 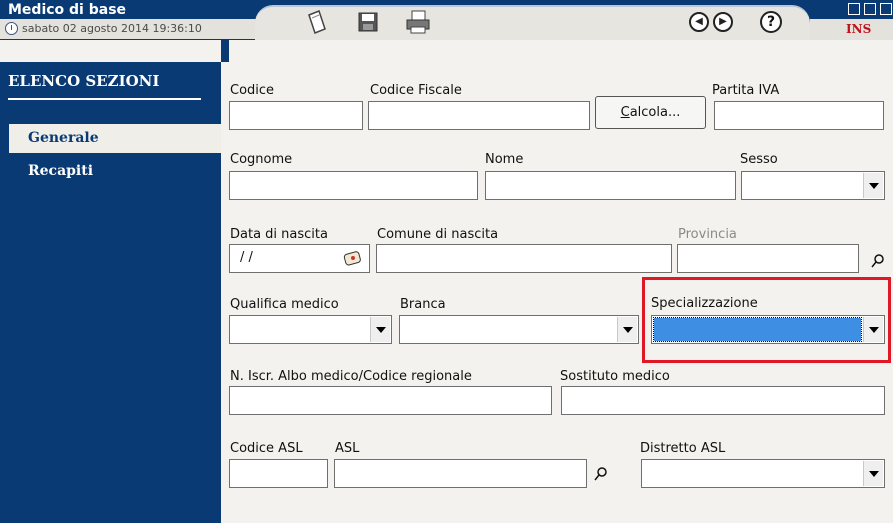 What do you see at coordinates (768, 258) in the screenshot?
I see `provincia-field` at bounding box center [768, 258].